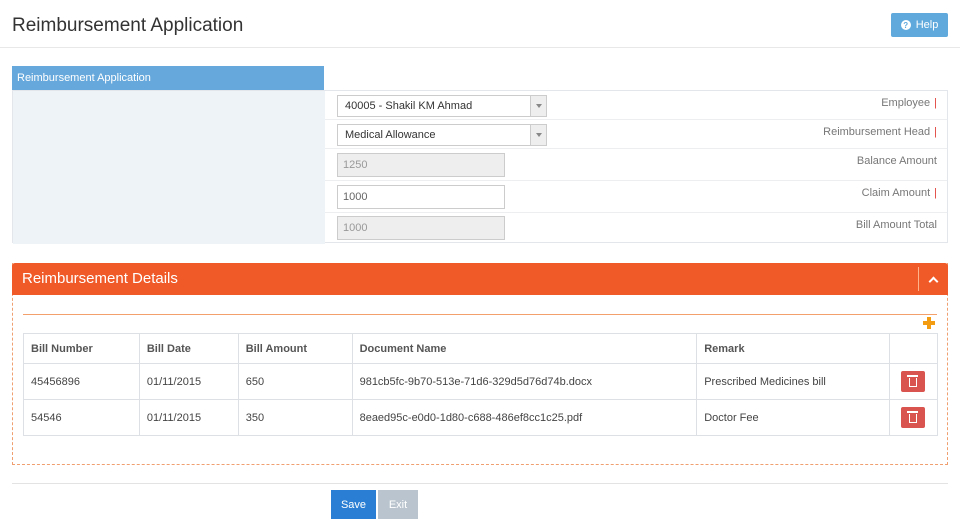 This screenshot has width=960, height=523. Describe the element at coordinates (353, 504) in the screenshot. I see `save-button: Save` at that location.